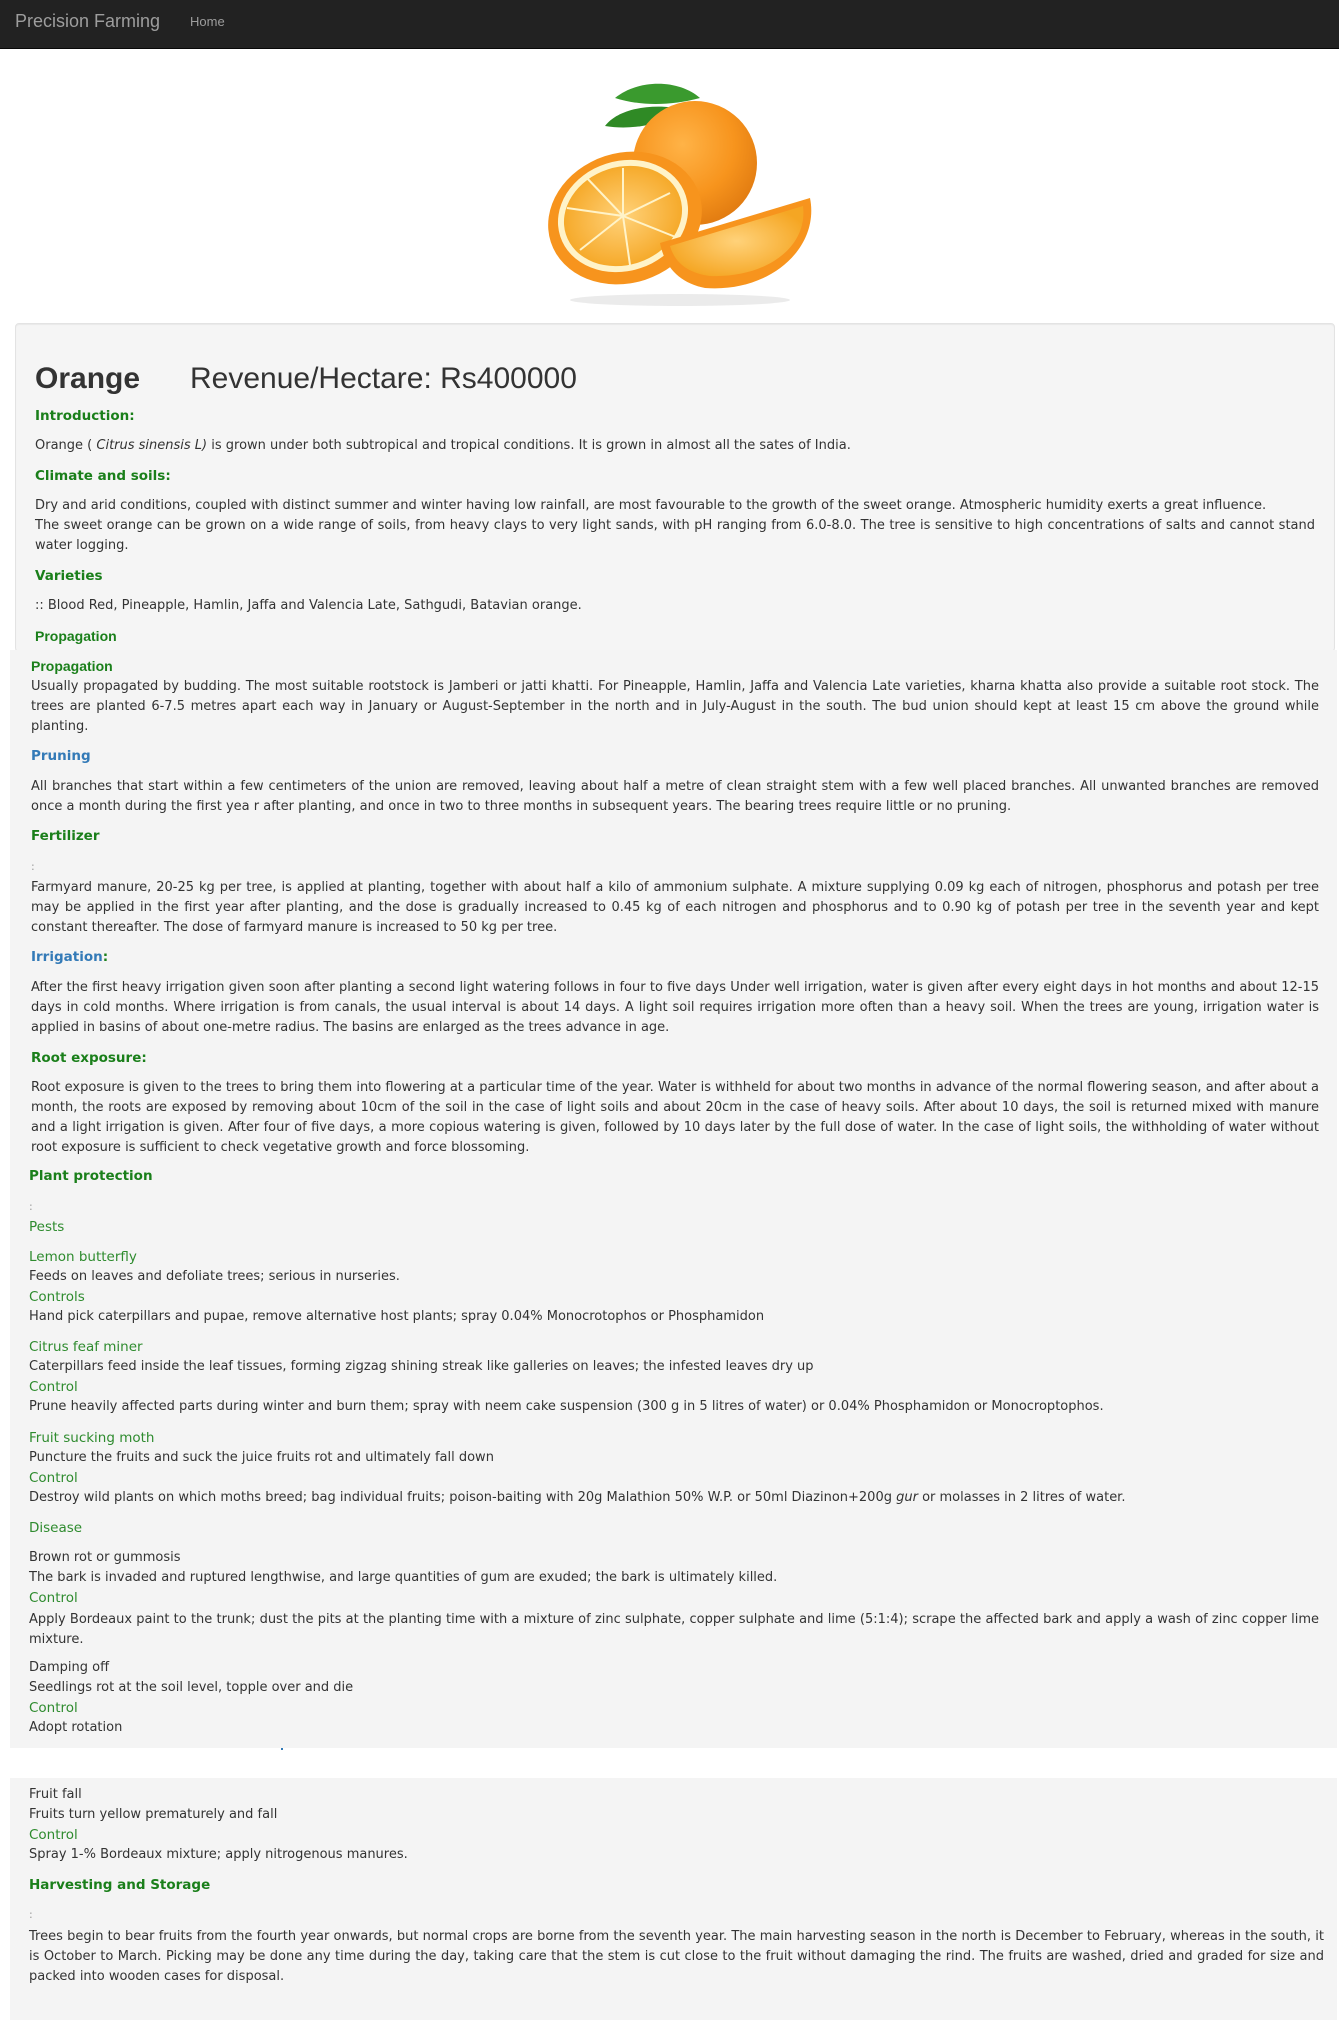 The height and width of the screenshot is (2023, 1339). What do you see at coordinates (207, 21) in the screenshot?
I see `nav-home-link: Home` at bounding box center [207, 21].